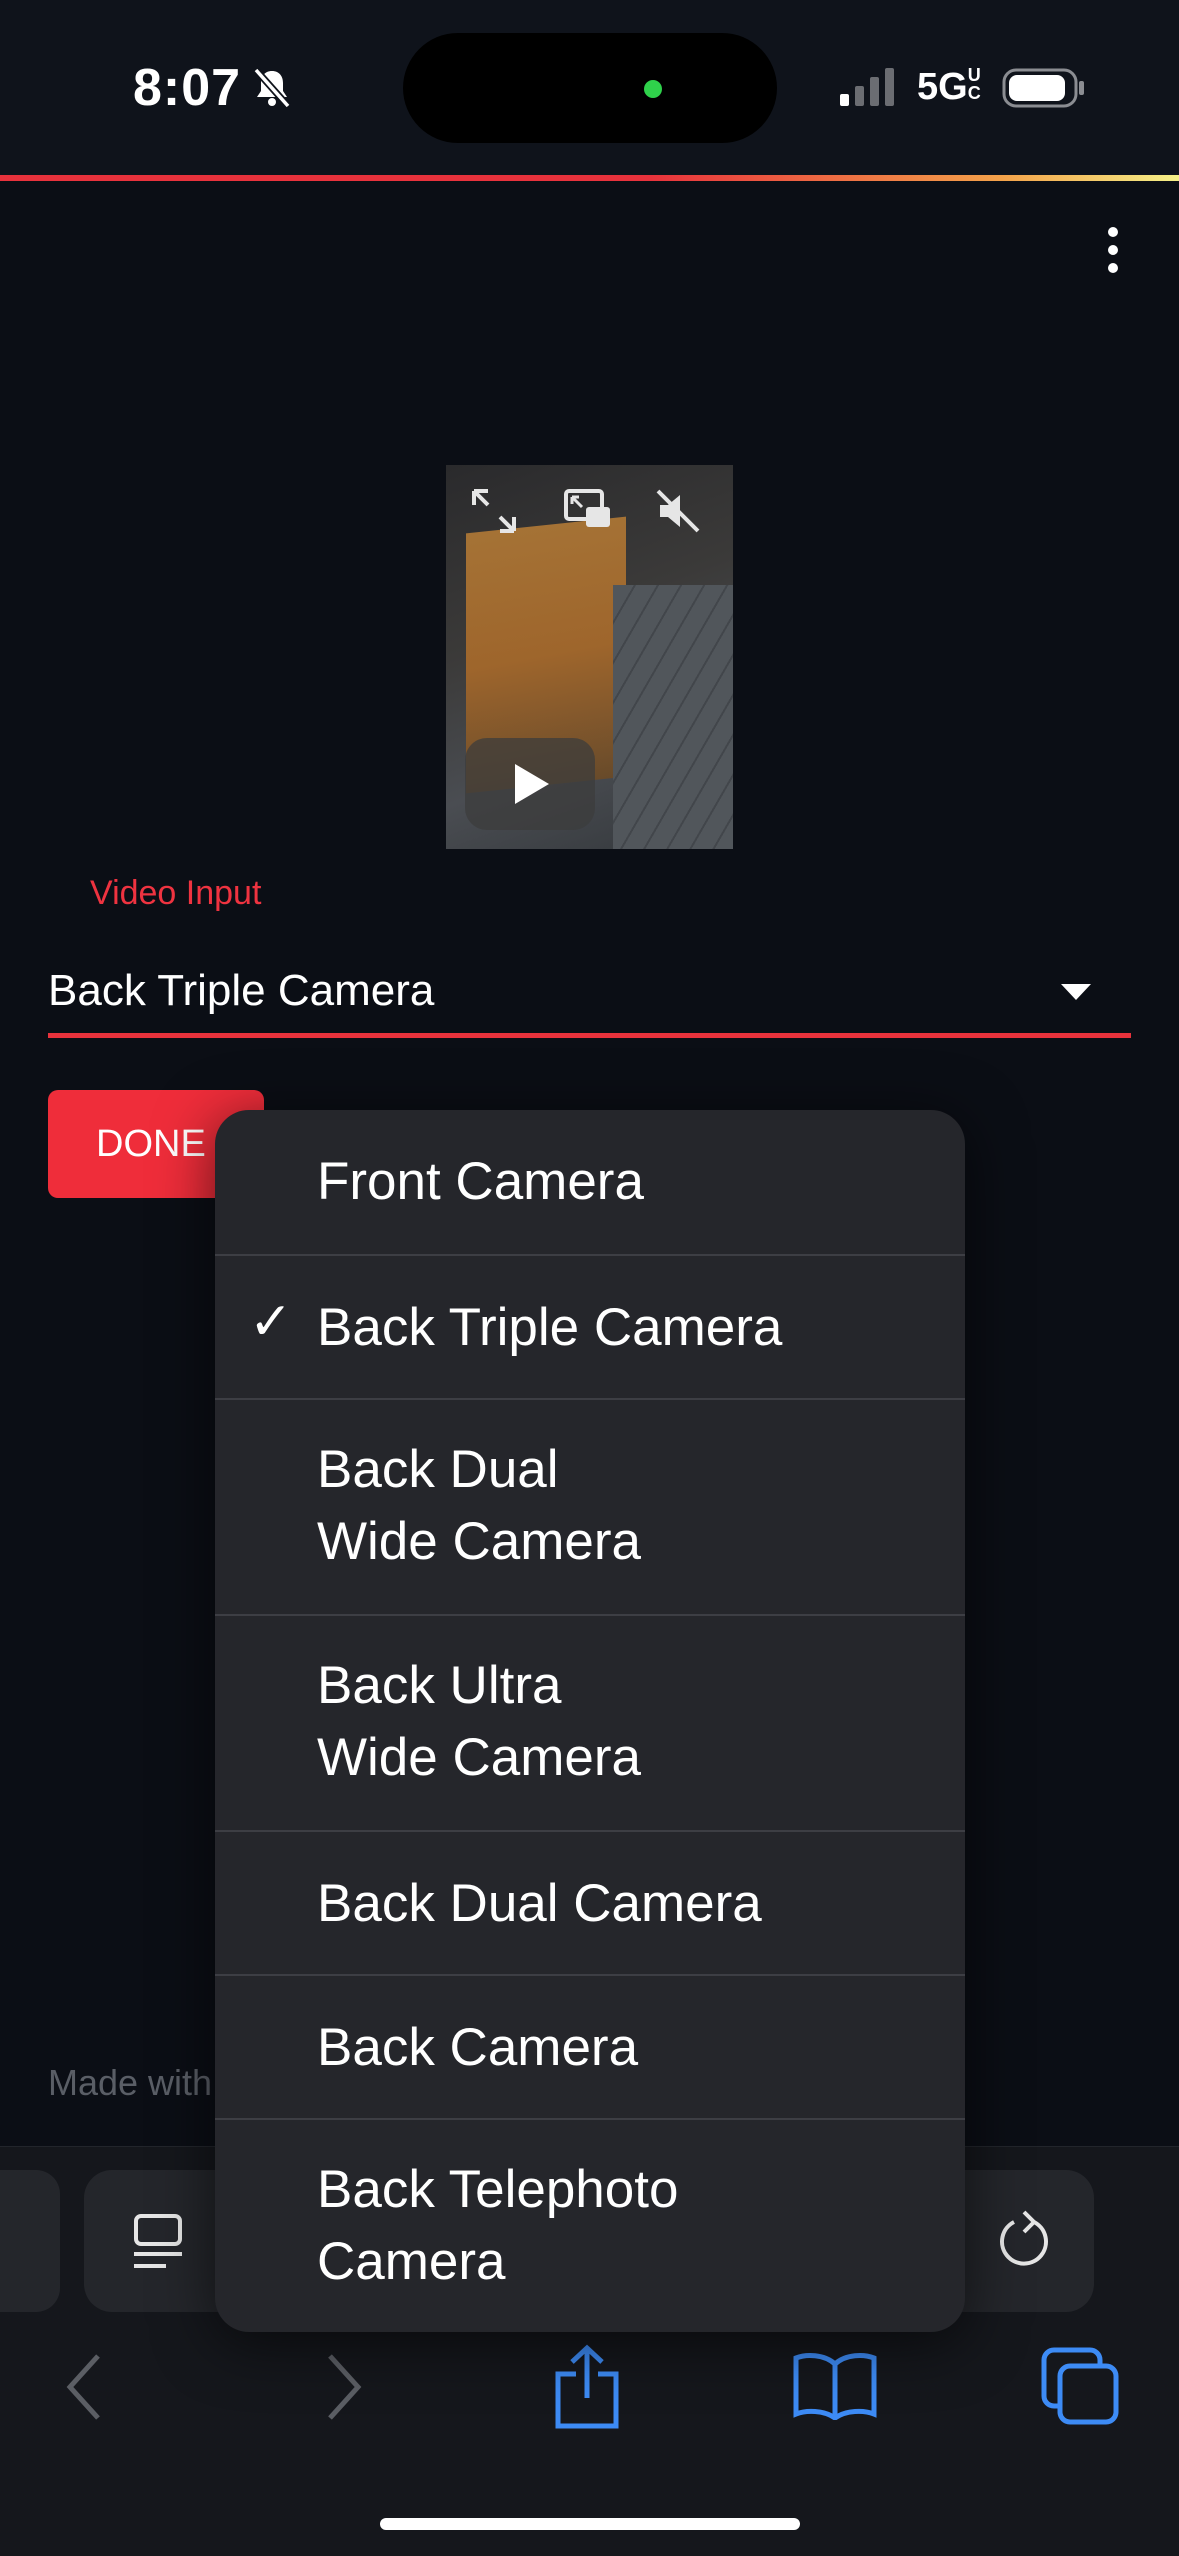  Describe the element at coordinates (590, 2524) in the screenshot. I see `home-indicator` at that location.